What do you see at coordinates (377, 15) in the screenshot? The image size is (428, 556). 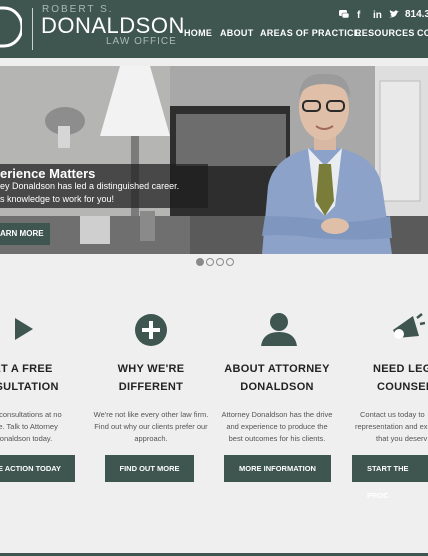 I see `linkedin-icon: in` at bounding box center [377, 15].